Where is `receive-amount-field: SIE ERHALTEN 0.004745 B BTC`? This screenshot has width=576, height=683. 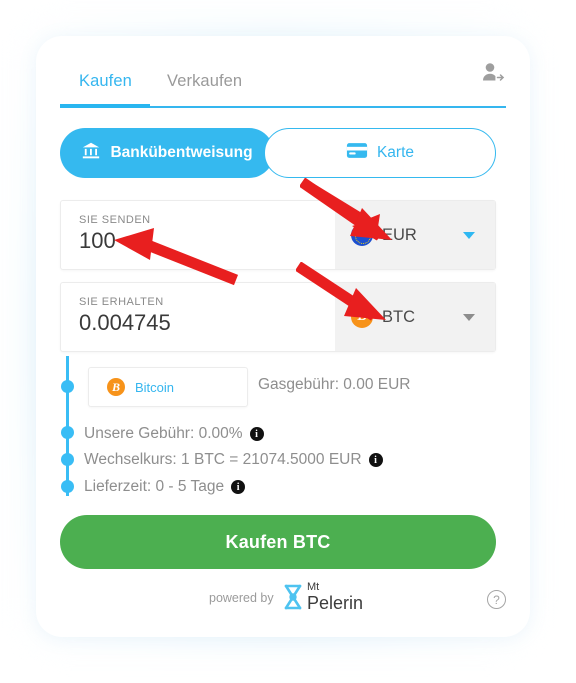
receive-amount-field: SIE ERHALTEN 0.004745 B BTC is located at coordinates (278, 317).